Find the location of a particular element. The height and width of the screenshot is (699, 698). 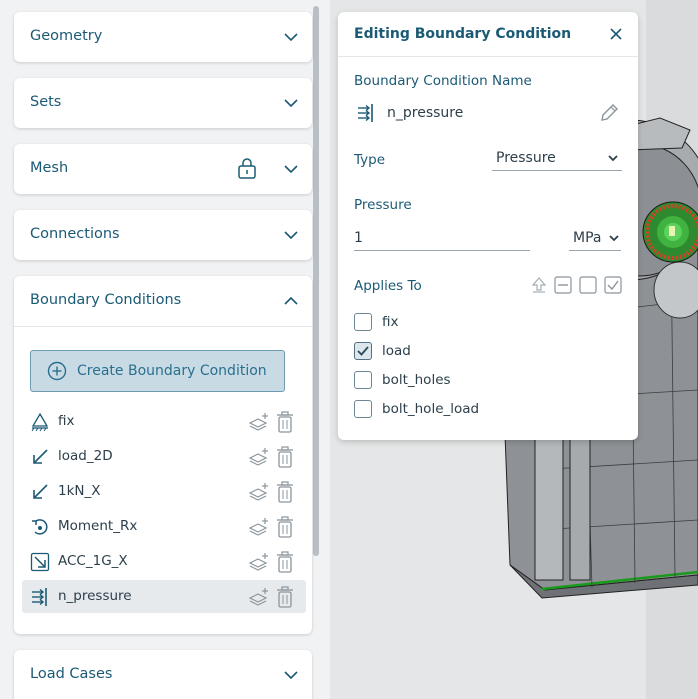

create-button-label: Create Boundary Condition is located at coordinates (172, 371).